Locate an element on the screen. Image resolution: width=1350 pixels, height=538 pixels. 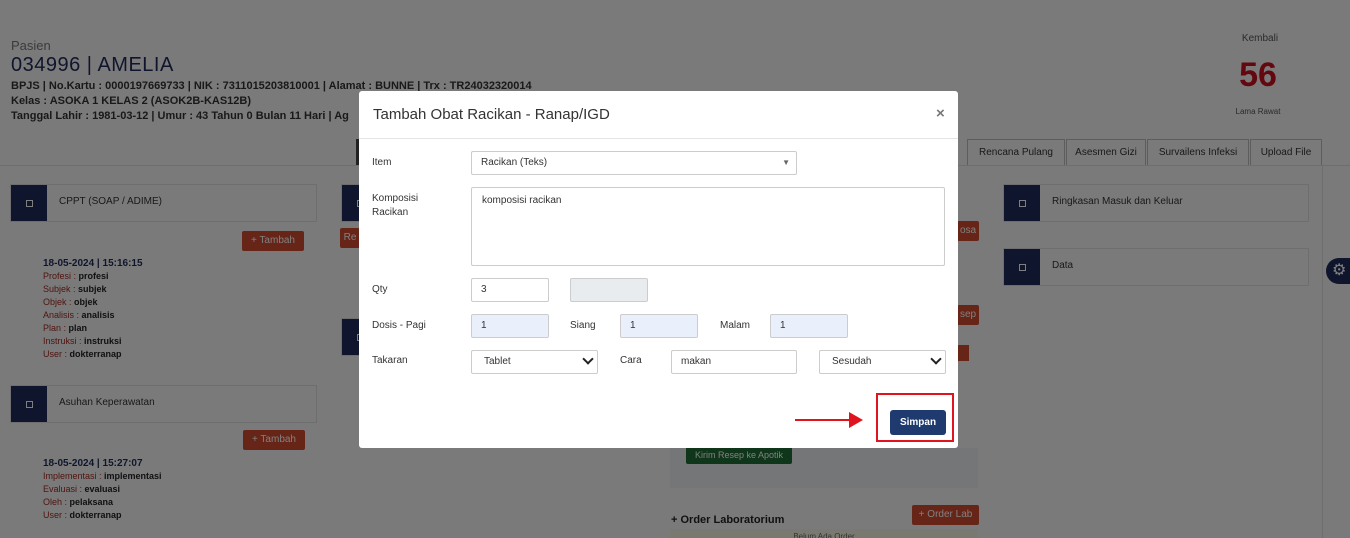
pointer-arrow-line is located at coordinates (823, 420).